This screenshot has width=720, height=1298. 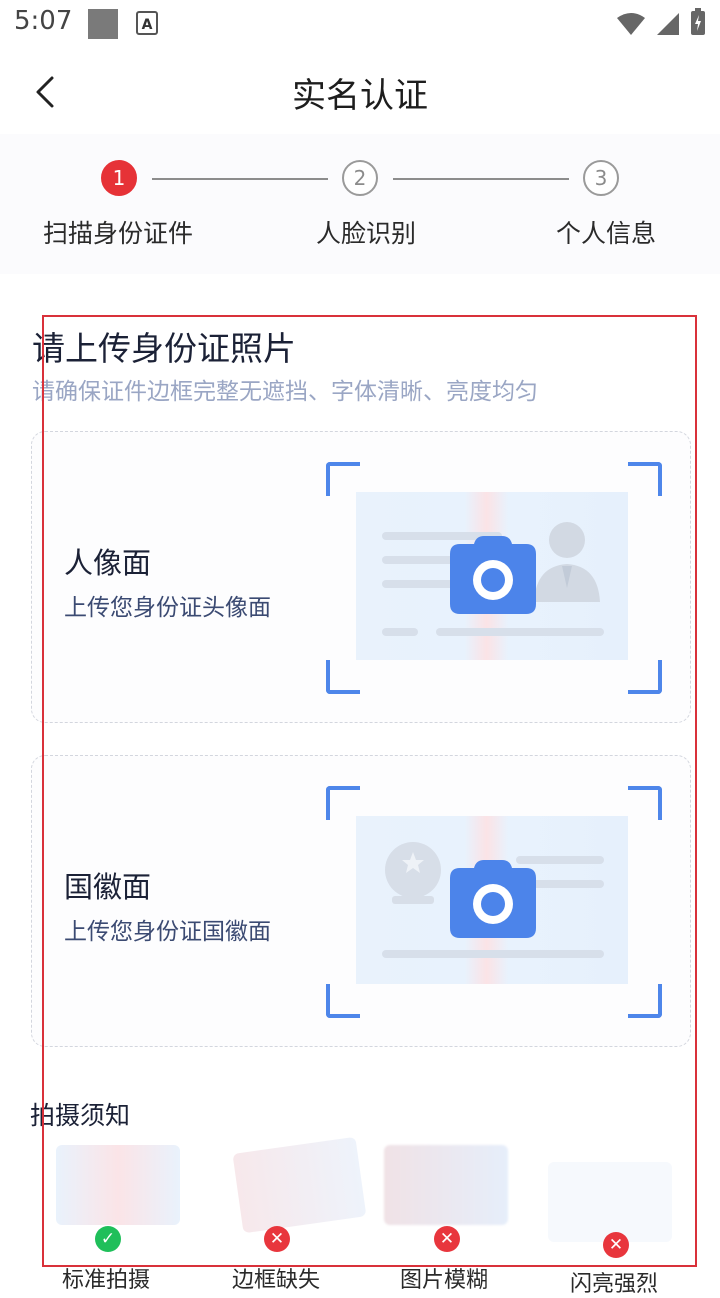 What do you see at coordinates (119, 178) in the screenshot?
I see `step-1-indicator: 1` at bounding box center [119, 178].